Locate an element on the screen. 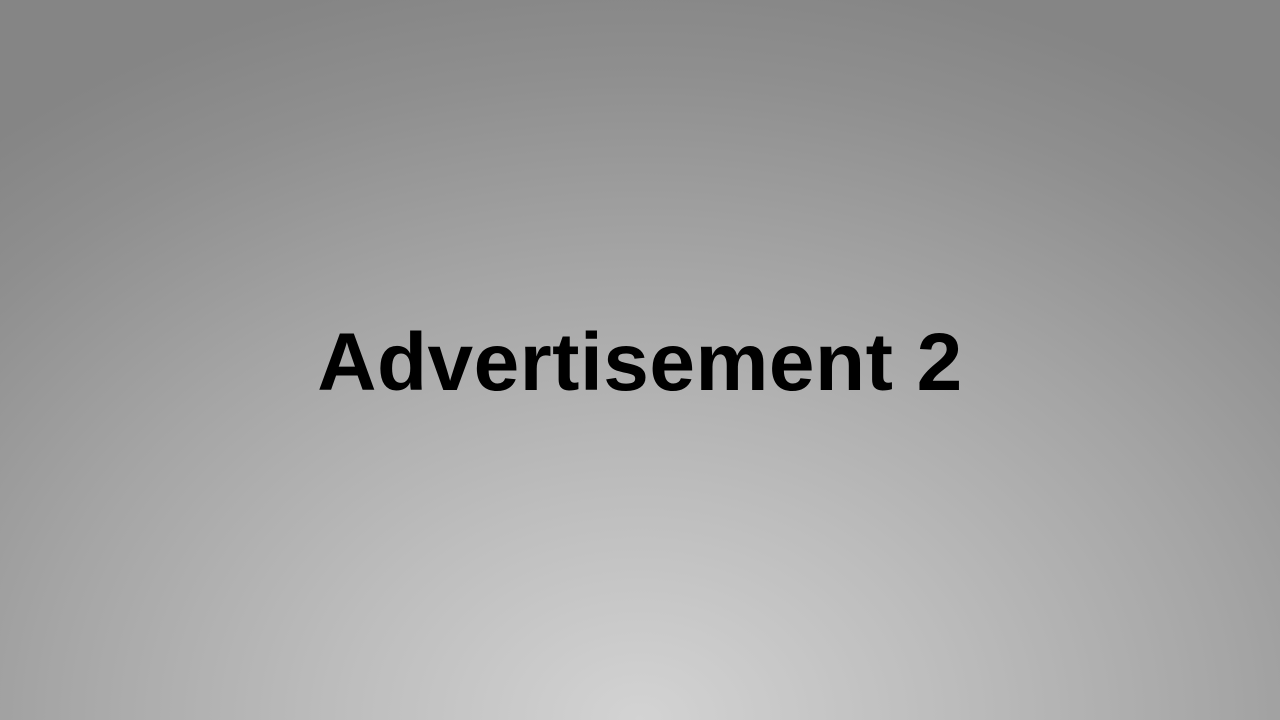 The image size is (1280, 720). advertisement-title: Advertisement 2 is located at coordinates (640, 362).